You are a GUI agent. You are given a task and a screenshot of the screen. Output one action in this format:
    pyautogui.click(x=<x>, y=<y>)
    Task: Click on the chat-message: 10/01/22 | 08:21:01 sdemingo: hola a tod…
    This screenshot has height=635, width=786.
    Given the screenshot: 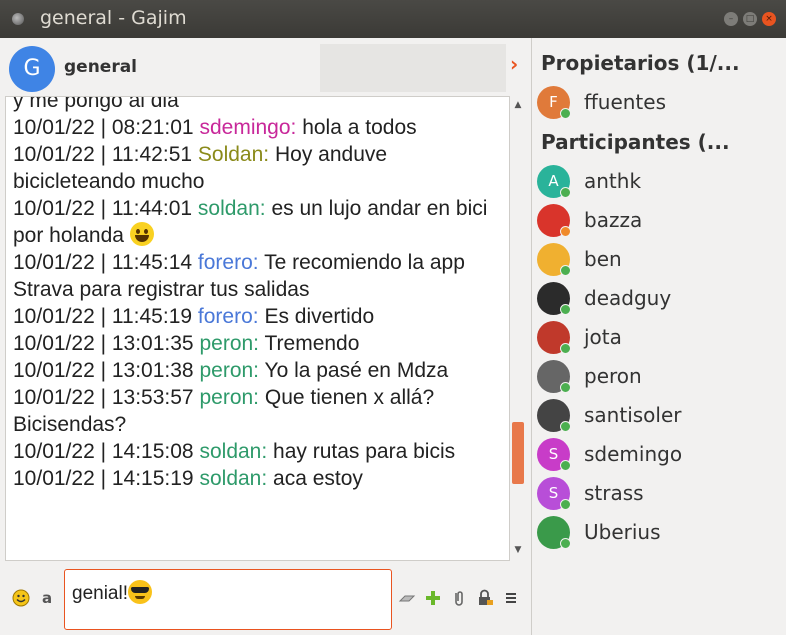 What is the action you would take?
    pyautogui.click(x=260, y=127)
    